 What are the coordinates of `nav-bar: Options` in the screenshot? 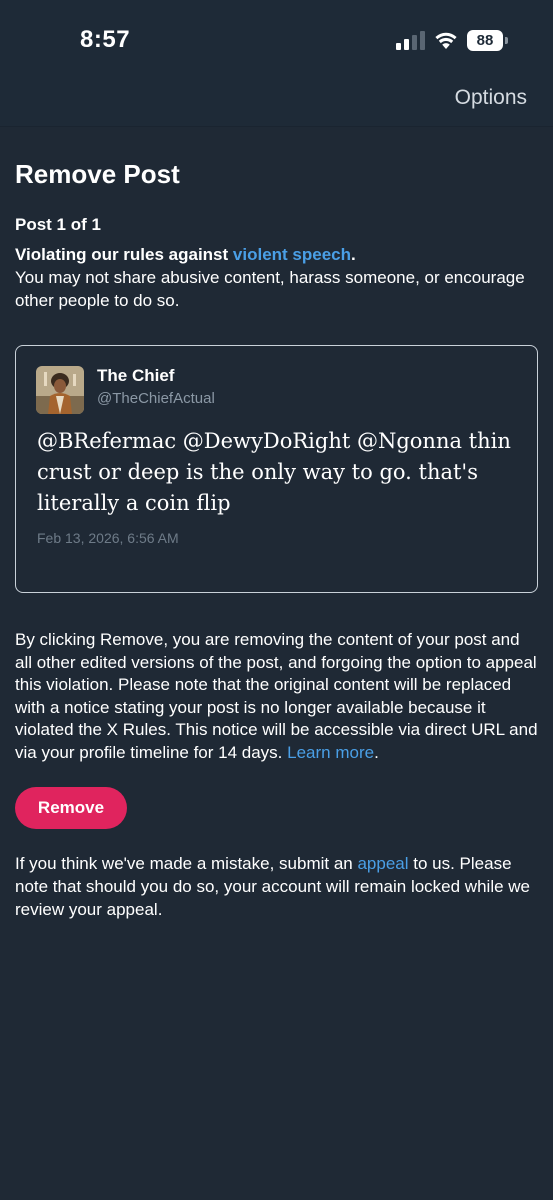 It's located at (276, 99).